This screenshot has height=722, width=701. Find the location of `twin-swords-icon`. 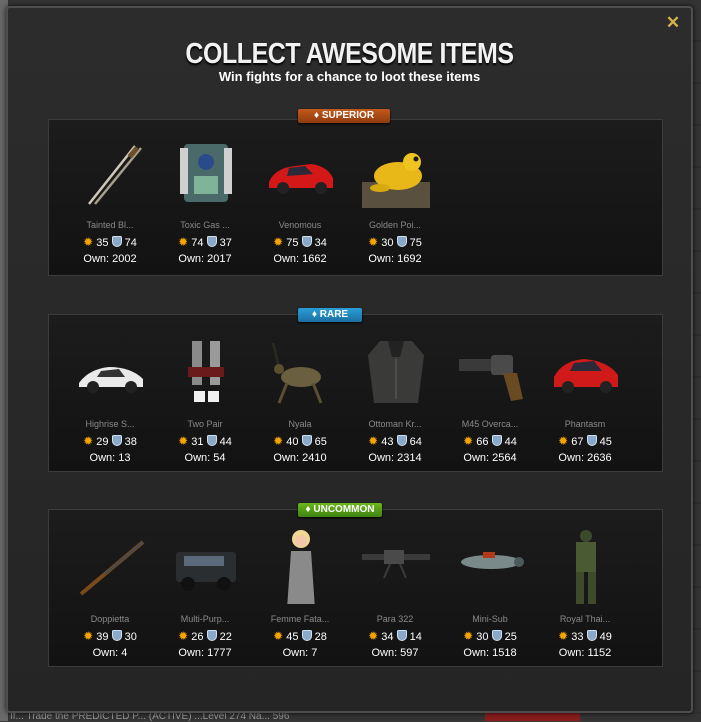

twin-swords-icon is located at coordinates (115, 175).